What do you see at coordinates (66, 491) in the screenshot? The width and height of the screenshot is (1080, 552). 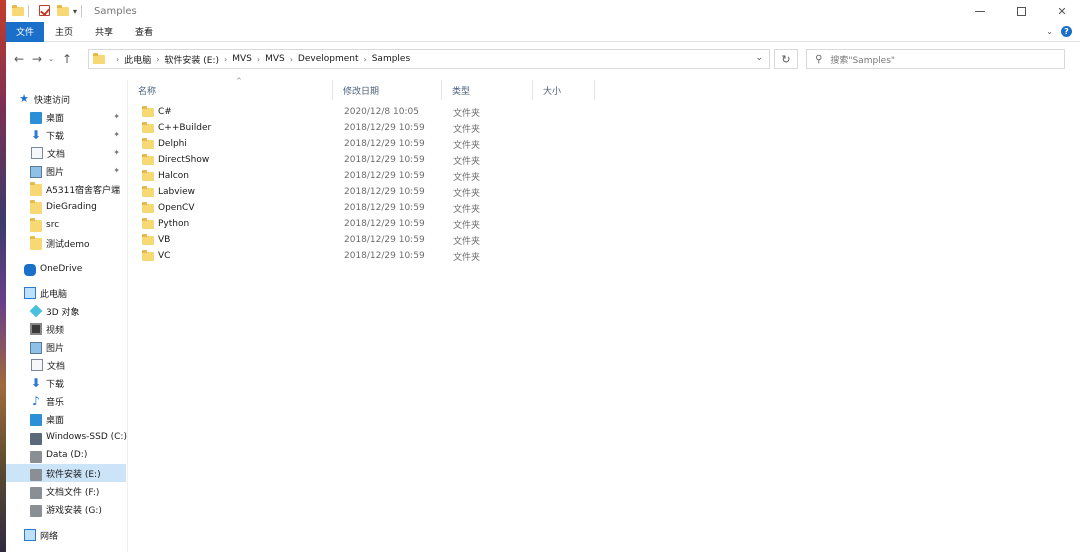 I see `sidebar-item-drive-f: 文档文件 (F:)` at bounding box center [66, 491].